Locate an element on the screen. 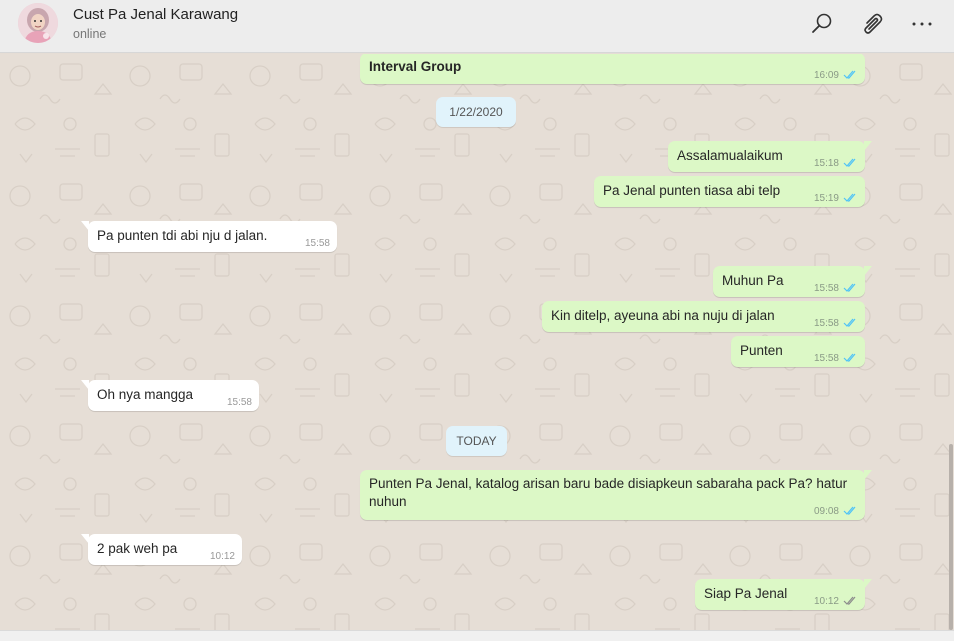 This screenshot has height=641, width=954. message-text: Kin ditelp, ayeuna abi na nuju di jalan is located at coordinates (663, 315).